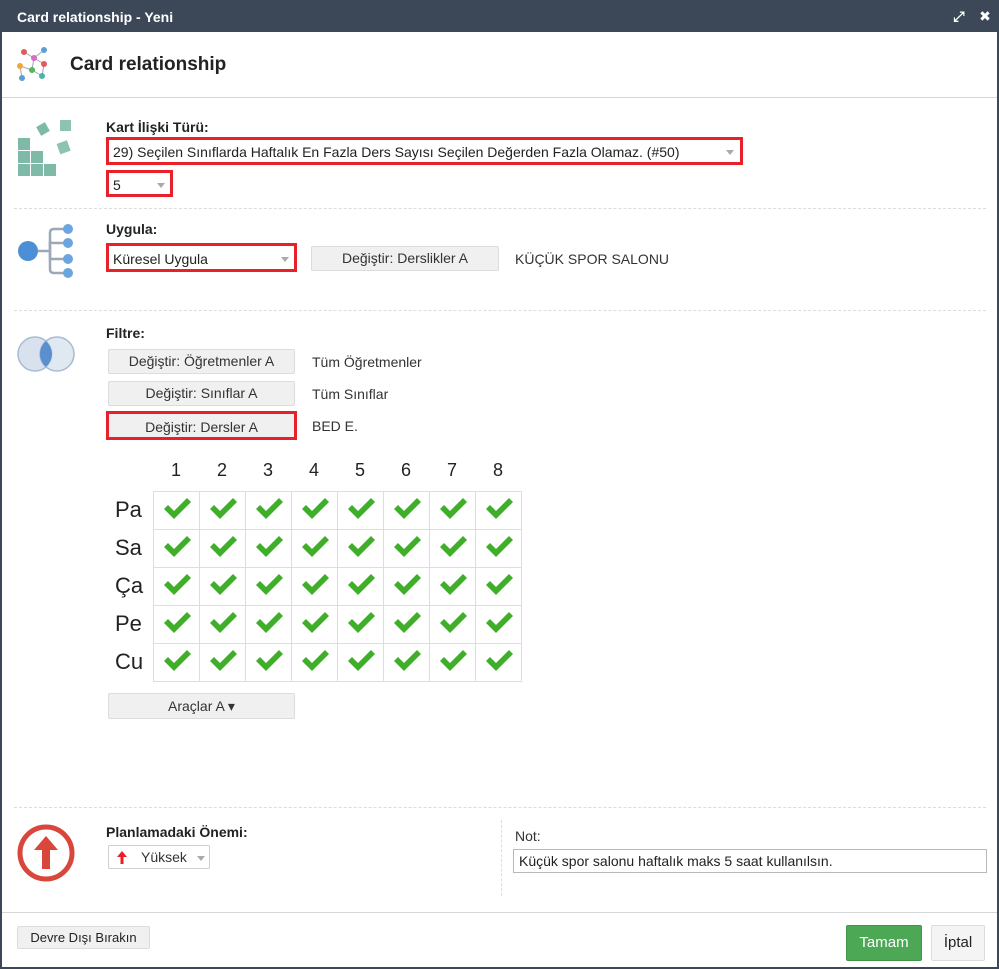 The image size is (999, 969). What do you see at coordinates (985, 16) in the screenshot?
I see `close-icon: ✖` at bounding box center [985, 16].